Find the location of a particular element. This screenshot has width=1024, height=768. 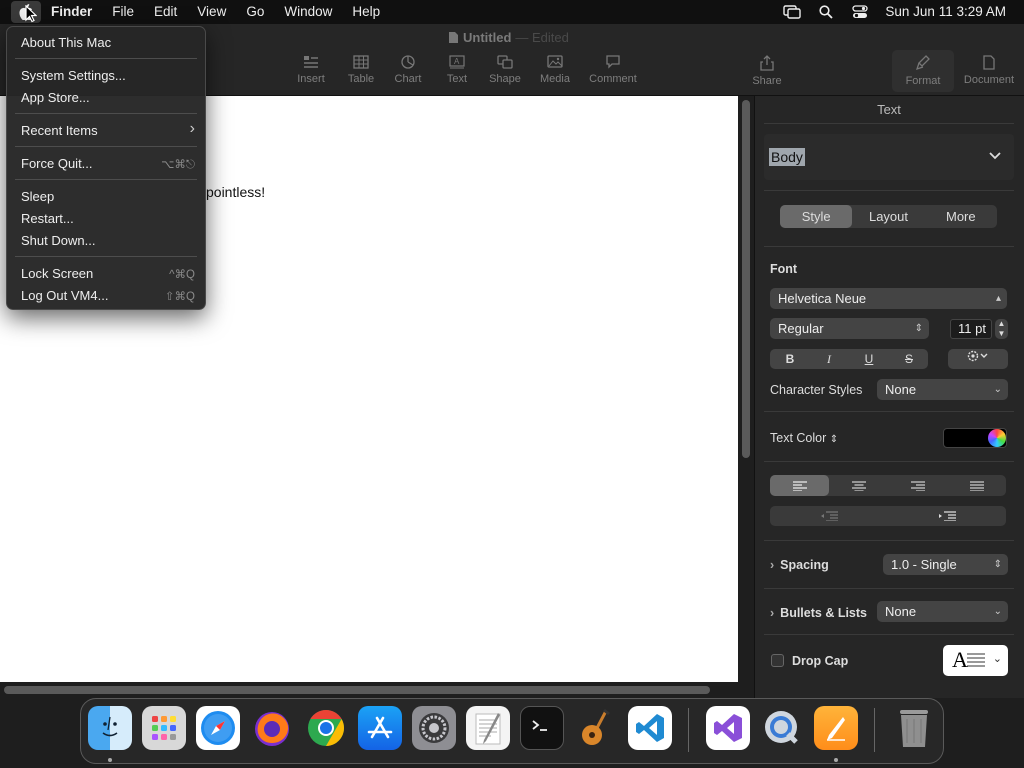

tab-more: More is located at coordinates (961, 216).